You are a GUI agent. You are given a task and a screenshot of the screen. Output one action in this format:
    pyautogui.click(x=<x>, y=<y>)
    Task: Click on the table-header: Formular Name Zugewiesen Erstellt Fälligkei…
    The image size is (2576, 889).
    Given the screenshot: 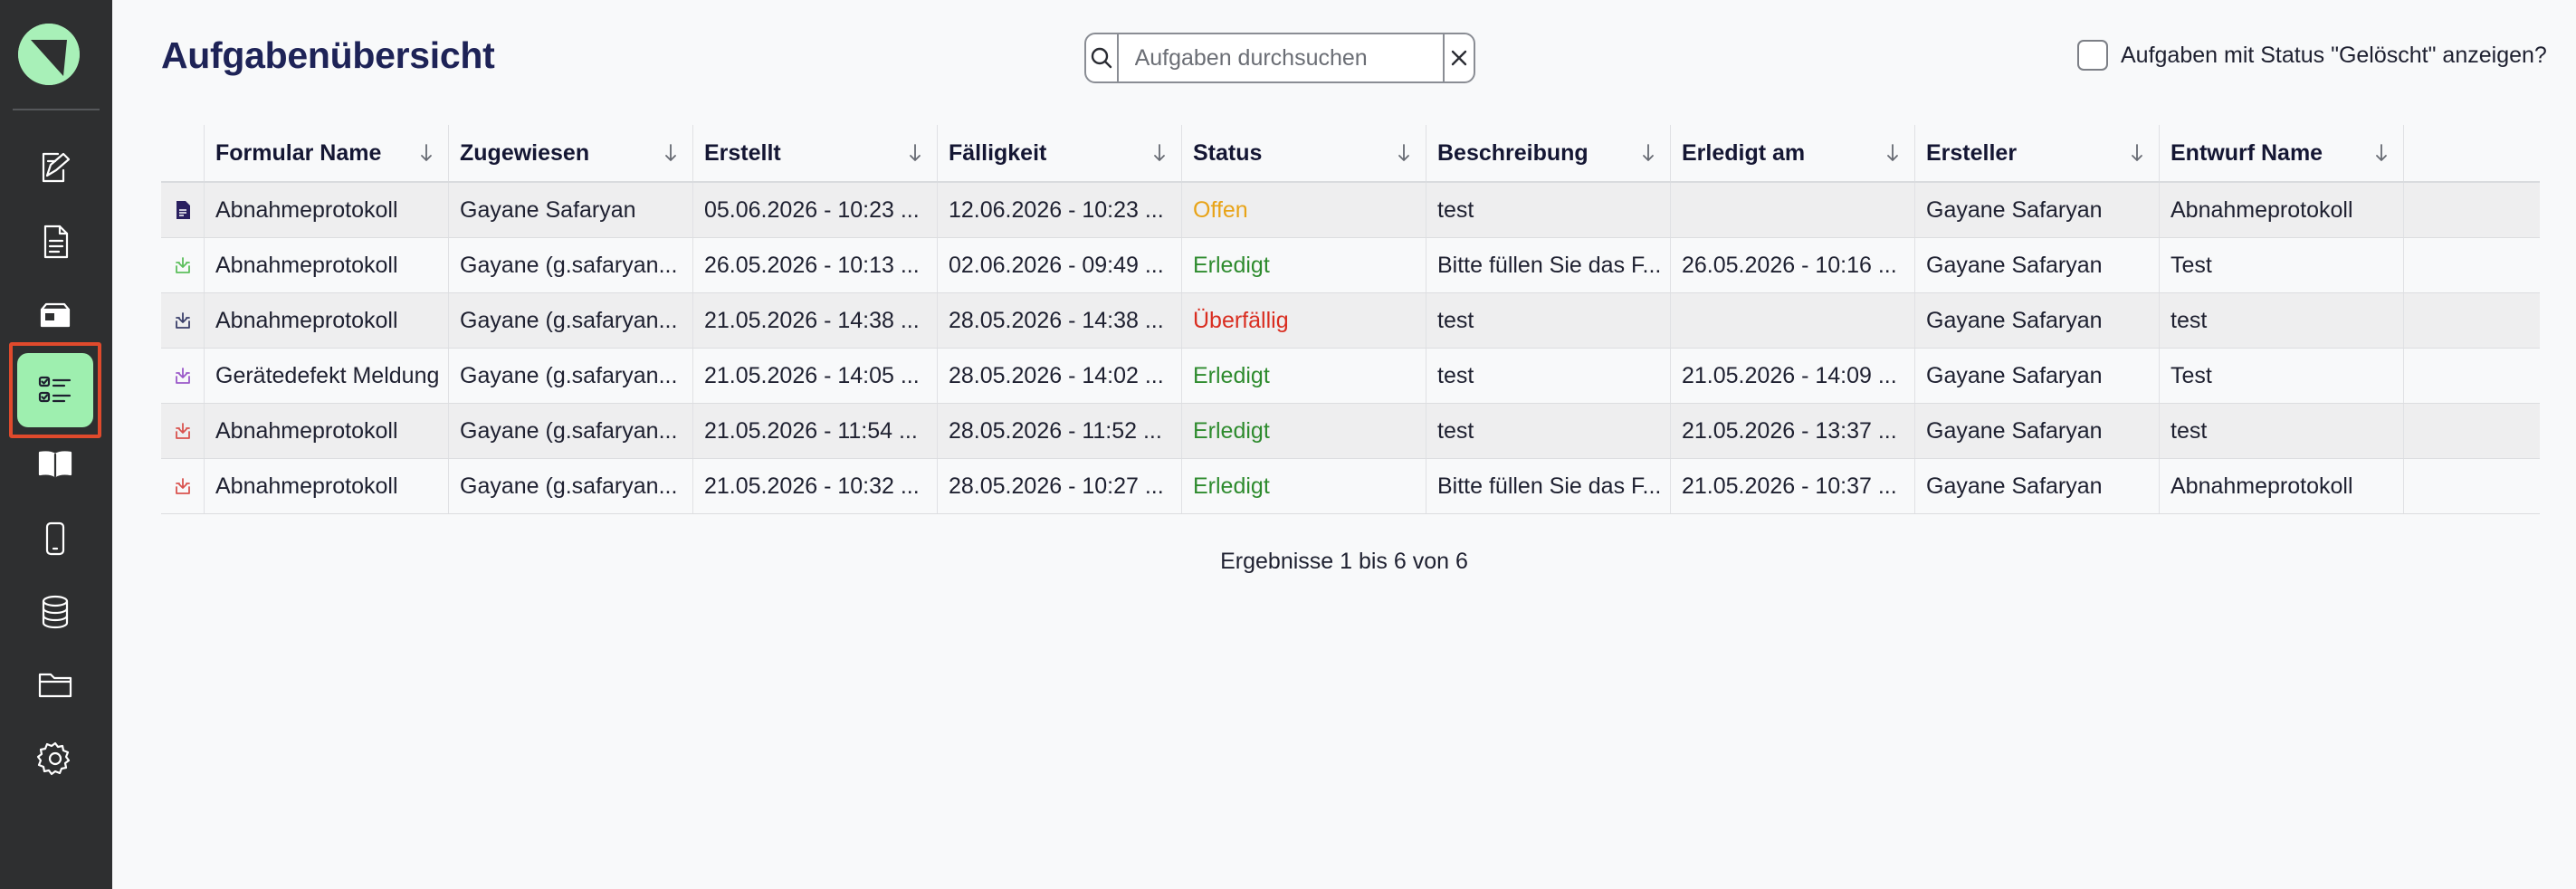 What is the action you would take?
    pyautogui.click(x=1351, y=154)
    